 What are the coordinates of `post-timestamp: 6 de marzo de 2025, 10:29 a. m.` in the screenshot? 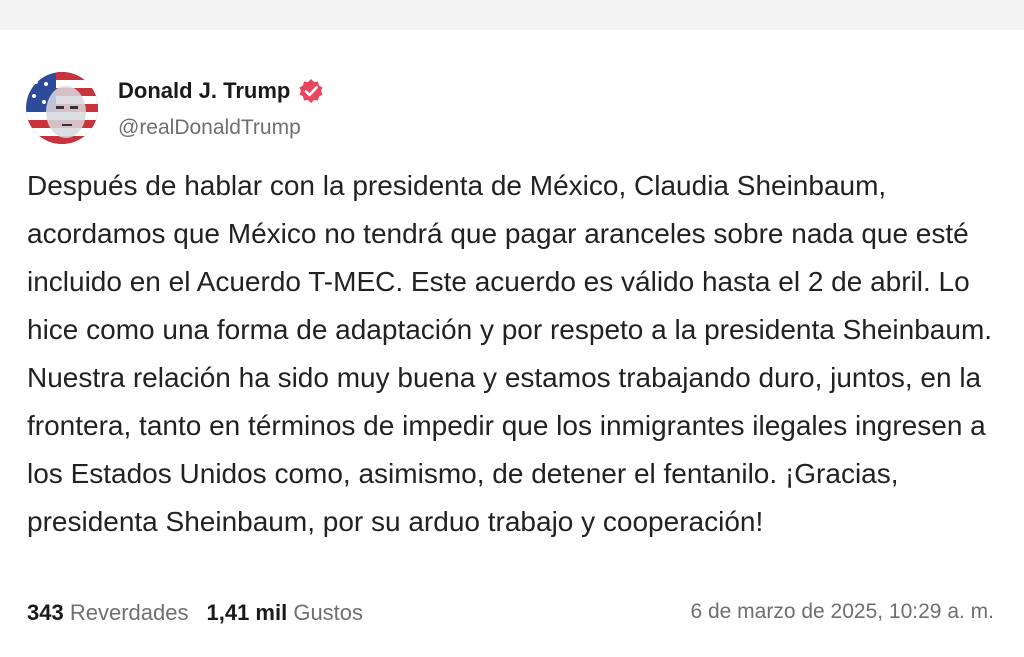 It's located at (842, 612).